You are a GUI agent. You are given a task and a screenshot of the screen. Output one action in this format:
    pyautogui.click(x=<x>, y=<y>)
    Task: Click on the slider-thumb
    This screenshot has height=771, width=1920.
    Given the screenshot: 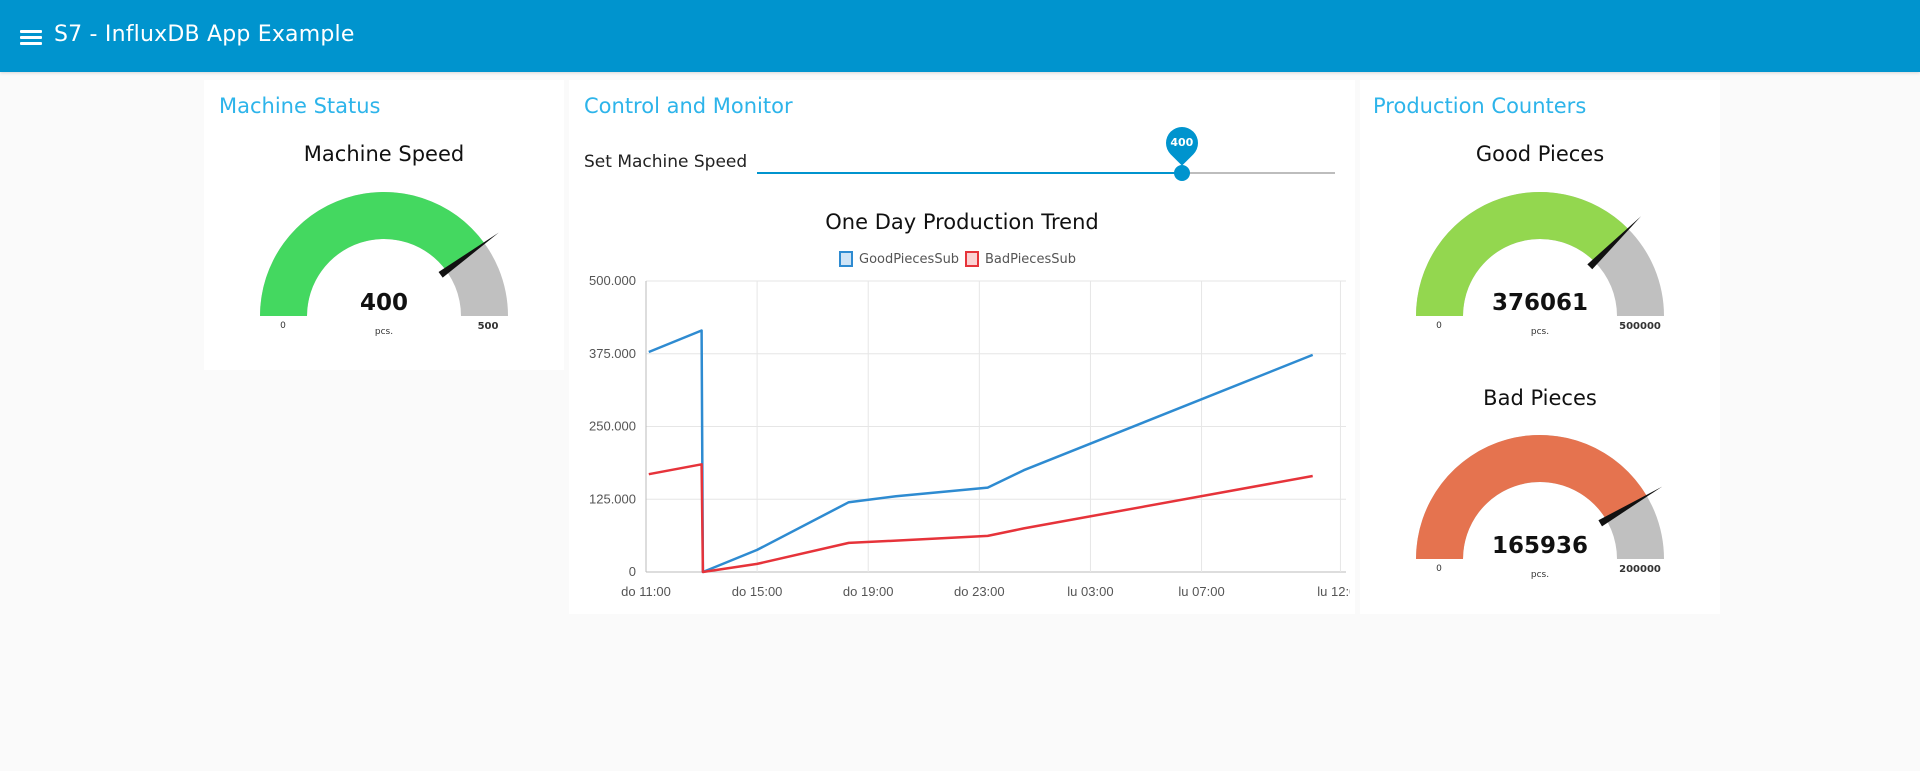 What is the action you would take?
    pyautogui.click(x=1181, y=173)
    